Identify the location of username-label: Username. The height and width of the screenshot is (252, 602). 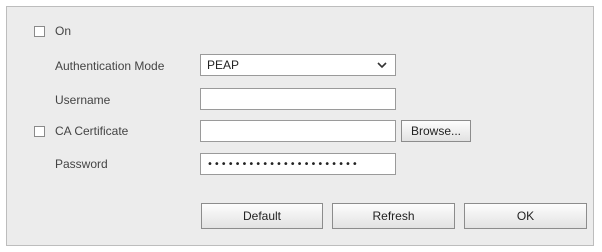
(83, 100).